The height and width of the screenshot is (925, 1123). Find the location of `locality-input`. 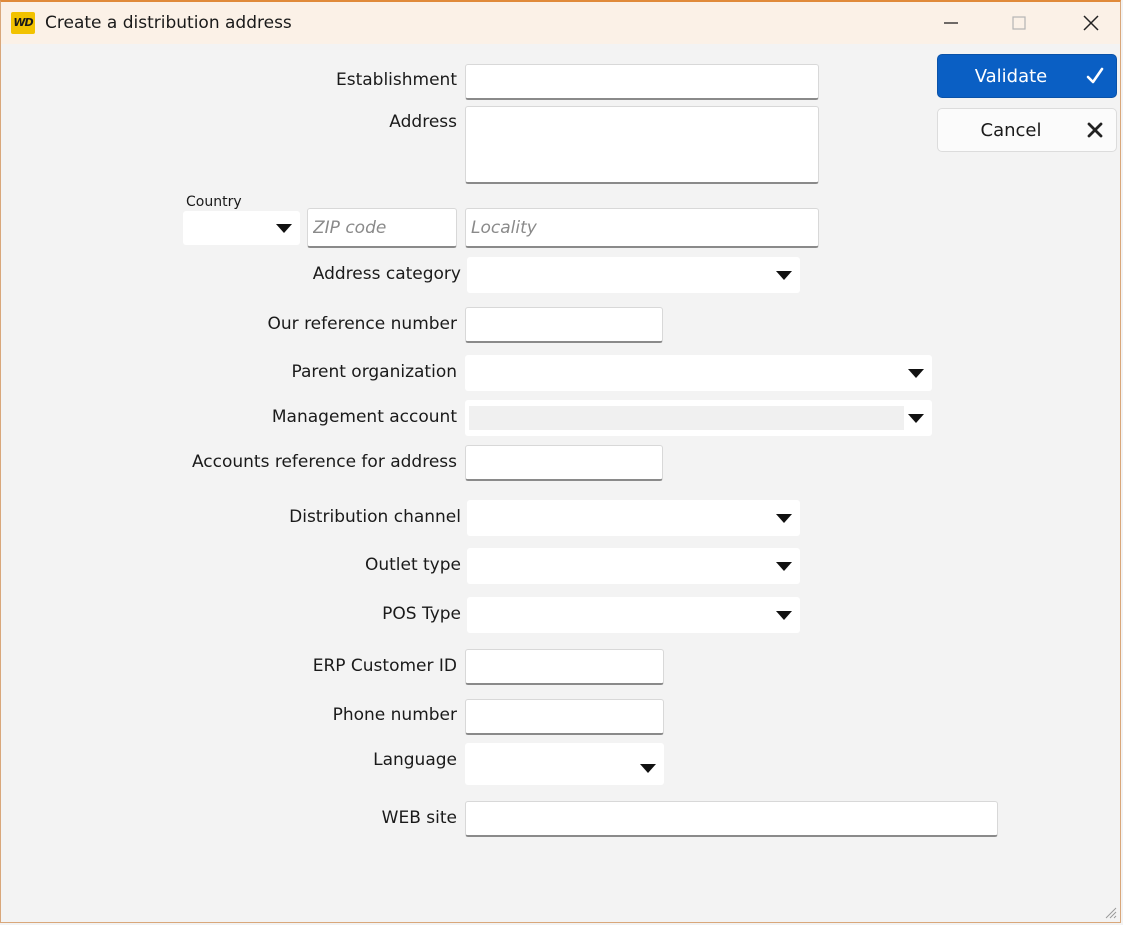

locality-input is located at coordinates (642, 228).